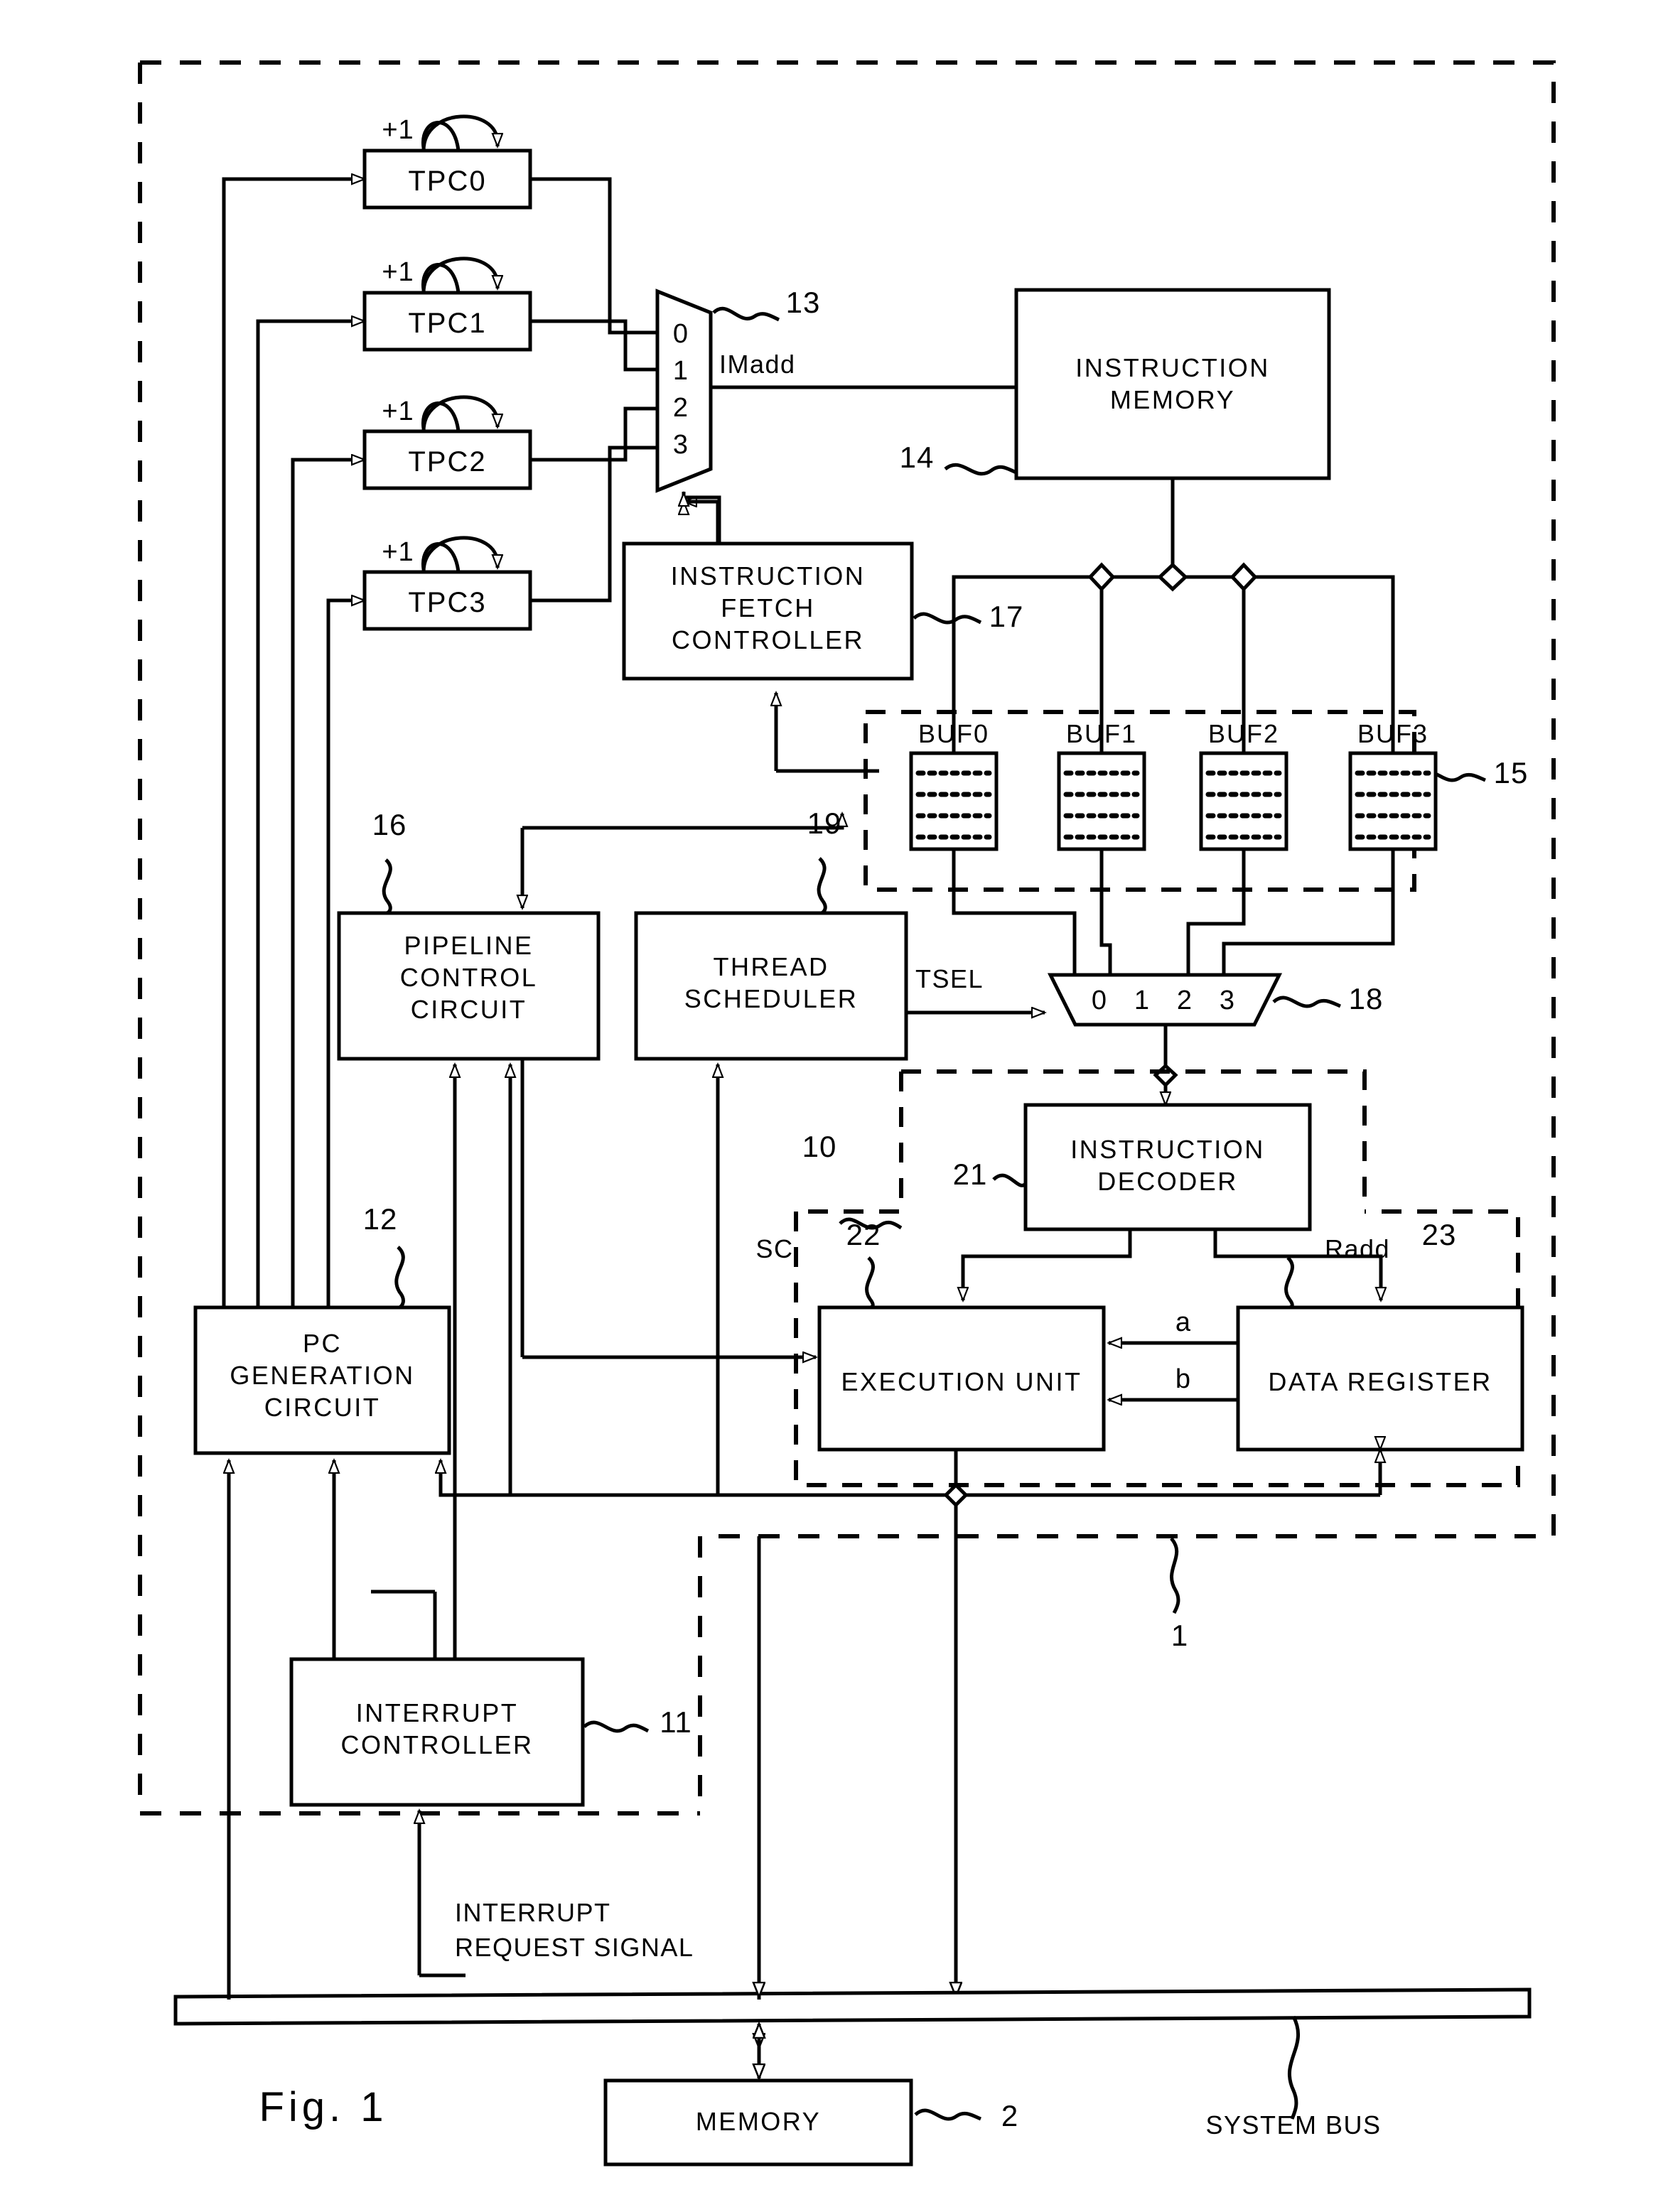  What do you see at coordinates (1380, 1378) in the screenshot?
I see `data-register-box` at bounding box center [1380, 1378].